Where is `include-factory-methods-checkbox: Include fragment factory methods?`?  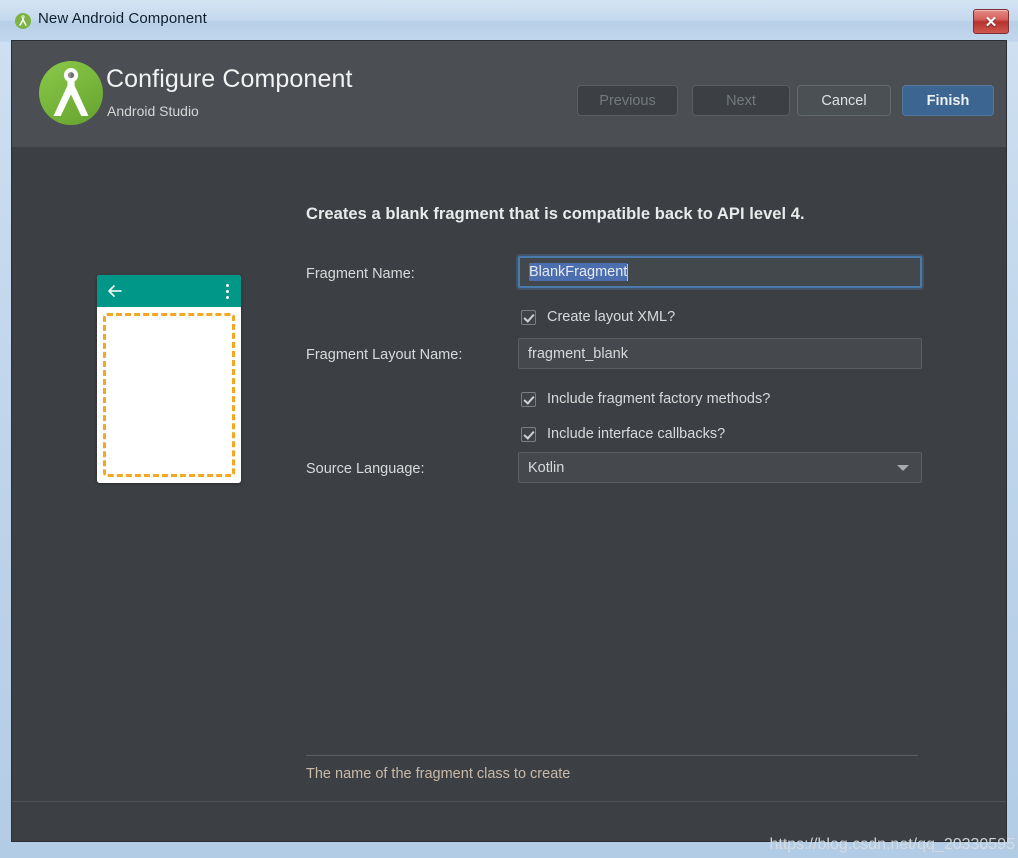 include-factory-methods-checkbox: Include fragment factory methods? is located at coordinates (645, 399).